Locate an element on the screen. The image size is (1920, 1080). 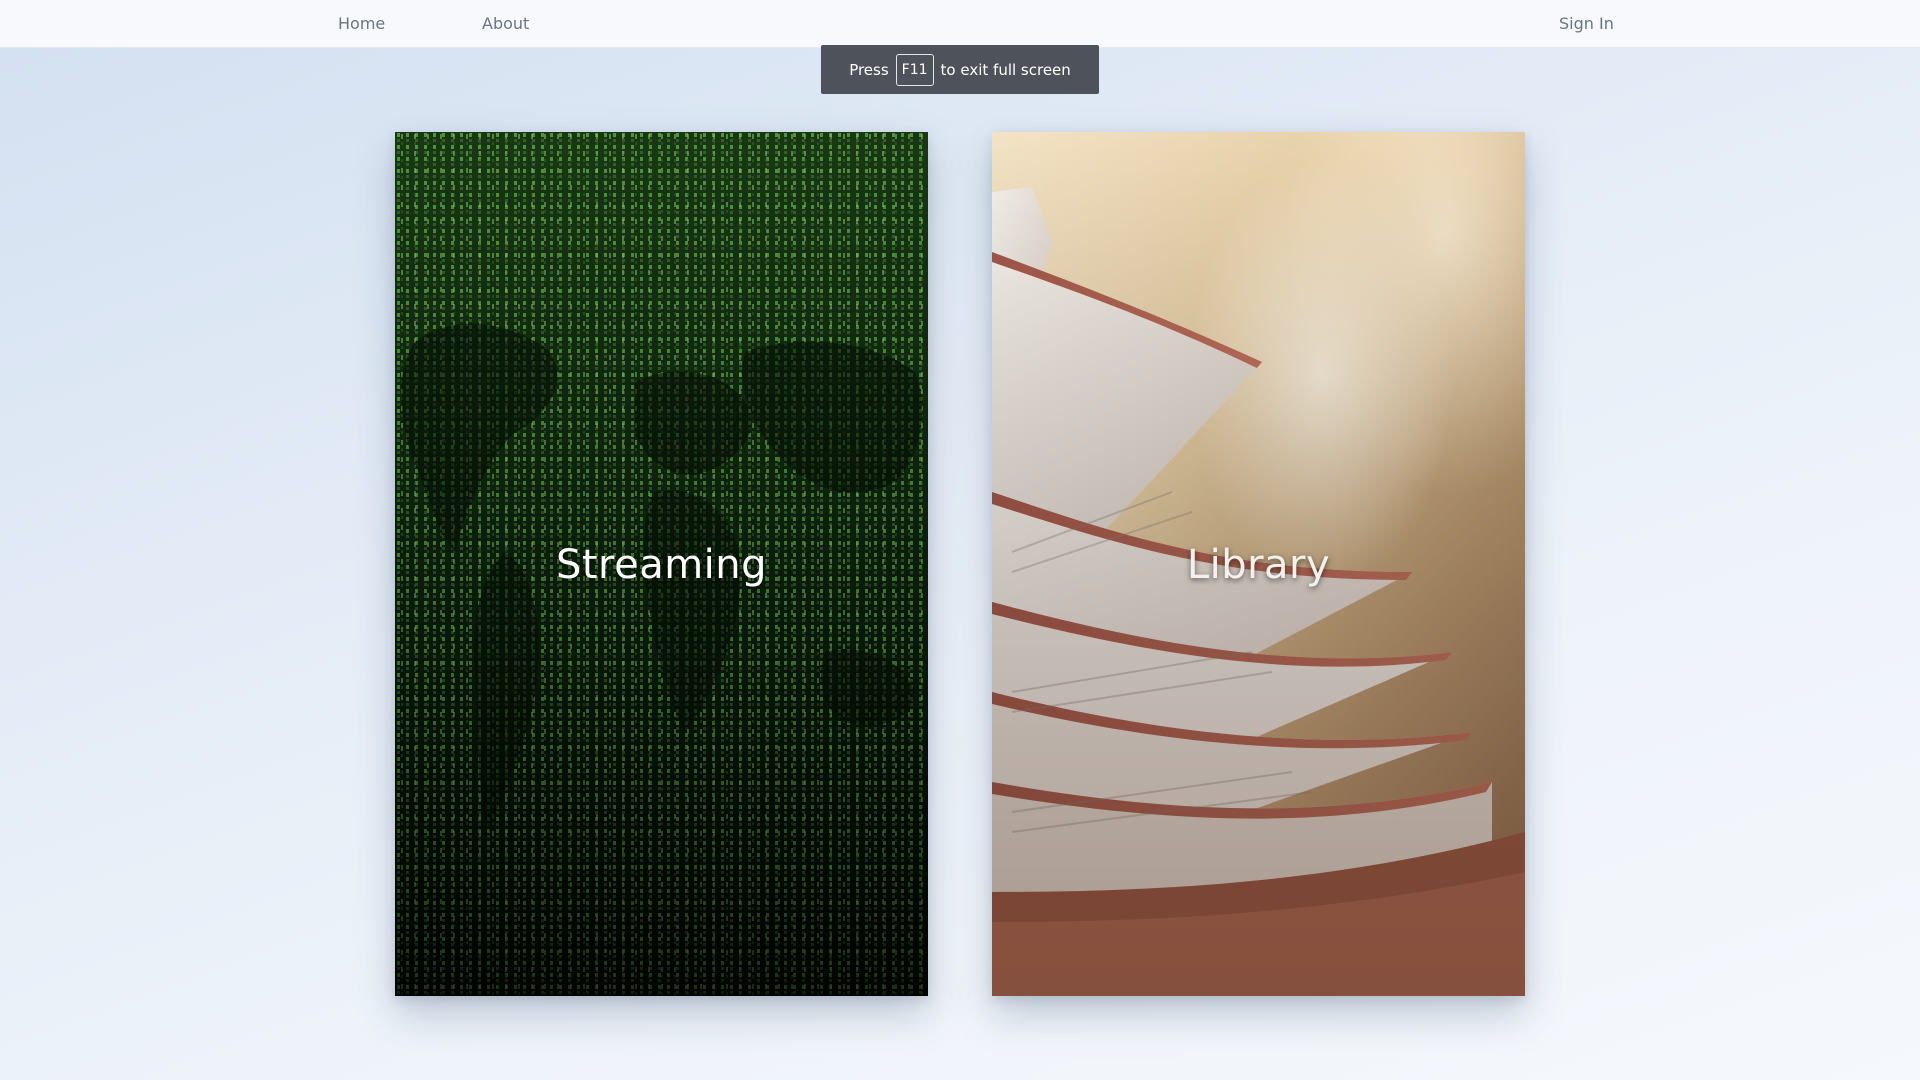
top-navbar: Home About Sign In is located at coordinates (960, 24).